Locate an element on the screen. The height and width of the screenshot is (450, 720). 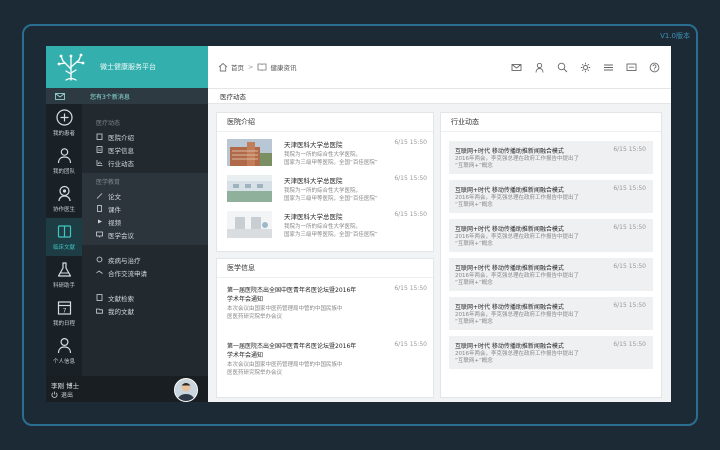
rail-item-literature: 临床文献 is located at coordinates (64, 237).